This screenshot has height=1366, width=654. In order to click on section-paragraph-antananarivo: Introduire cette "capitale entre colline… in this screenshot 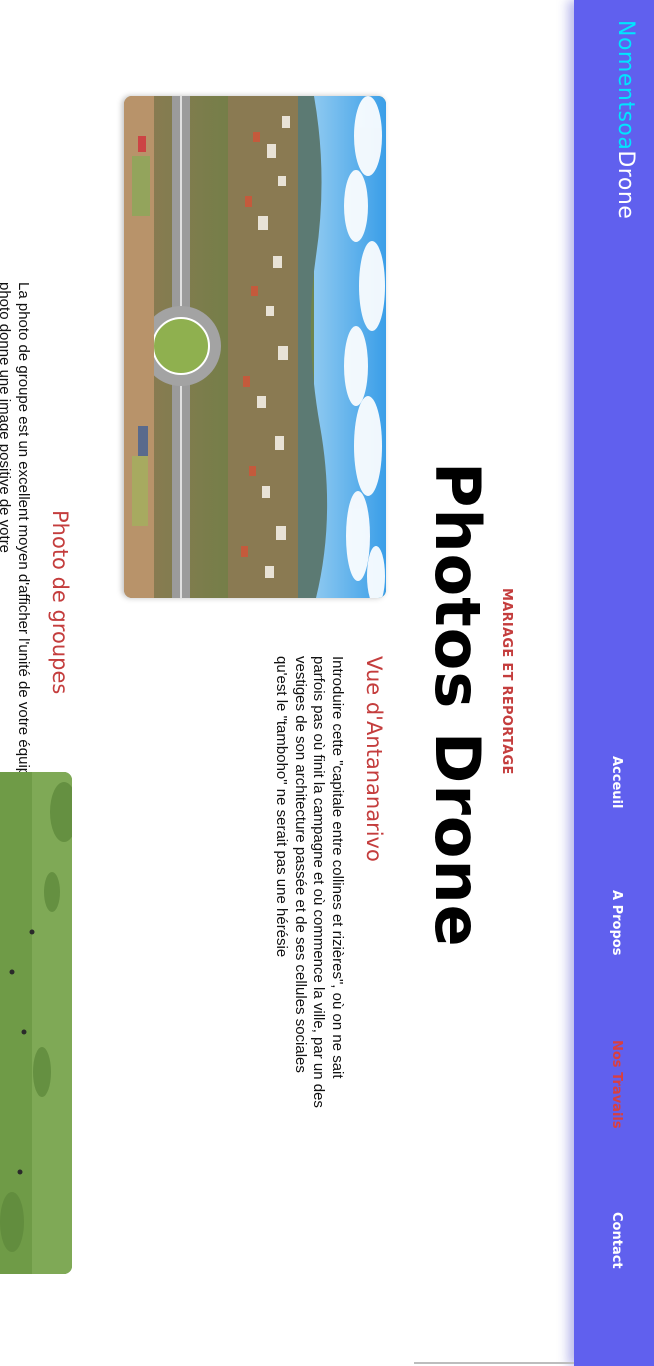, I will do `click(310, 882)`.